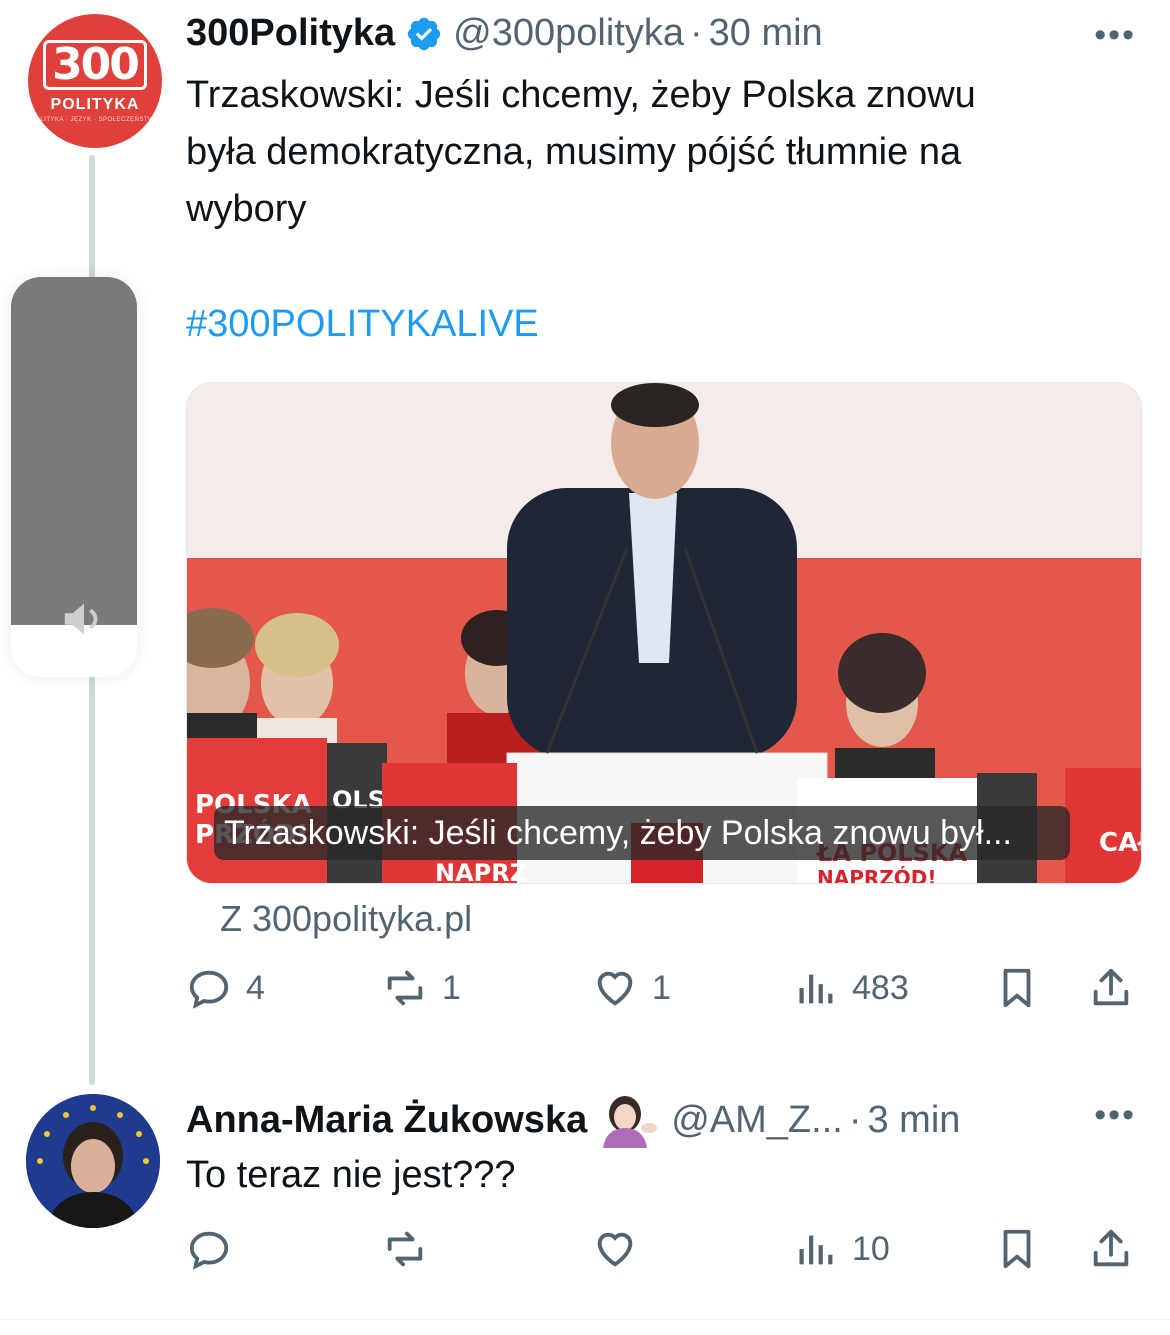  I want to click on sign-text: NAPRZÓD!, so click(877, 875).